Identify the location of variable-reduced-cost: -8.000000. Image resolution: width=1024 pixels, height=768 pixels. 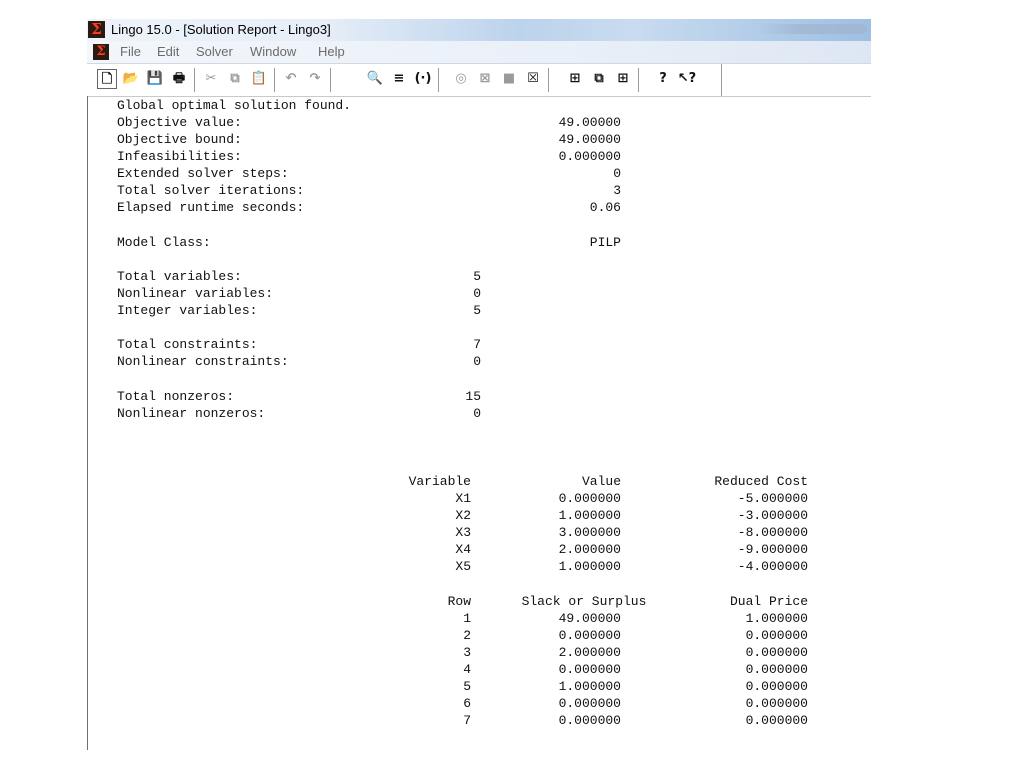
(772, 532).